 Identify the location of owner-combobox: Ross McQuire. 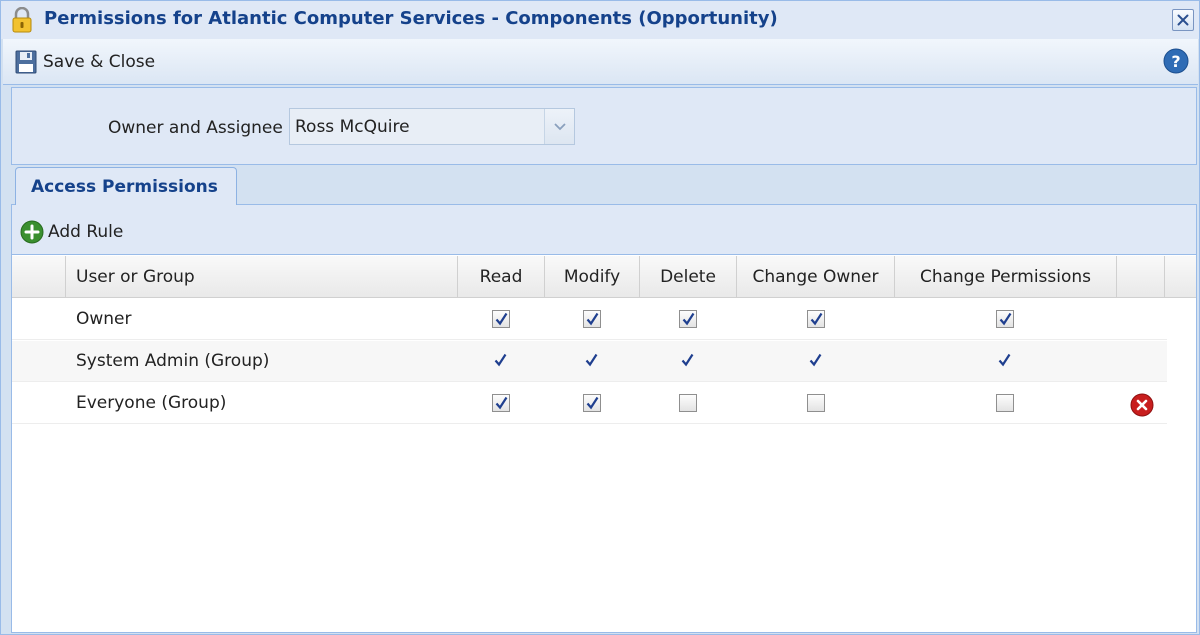
(432, 126).